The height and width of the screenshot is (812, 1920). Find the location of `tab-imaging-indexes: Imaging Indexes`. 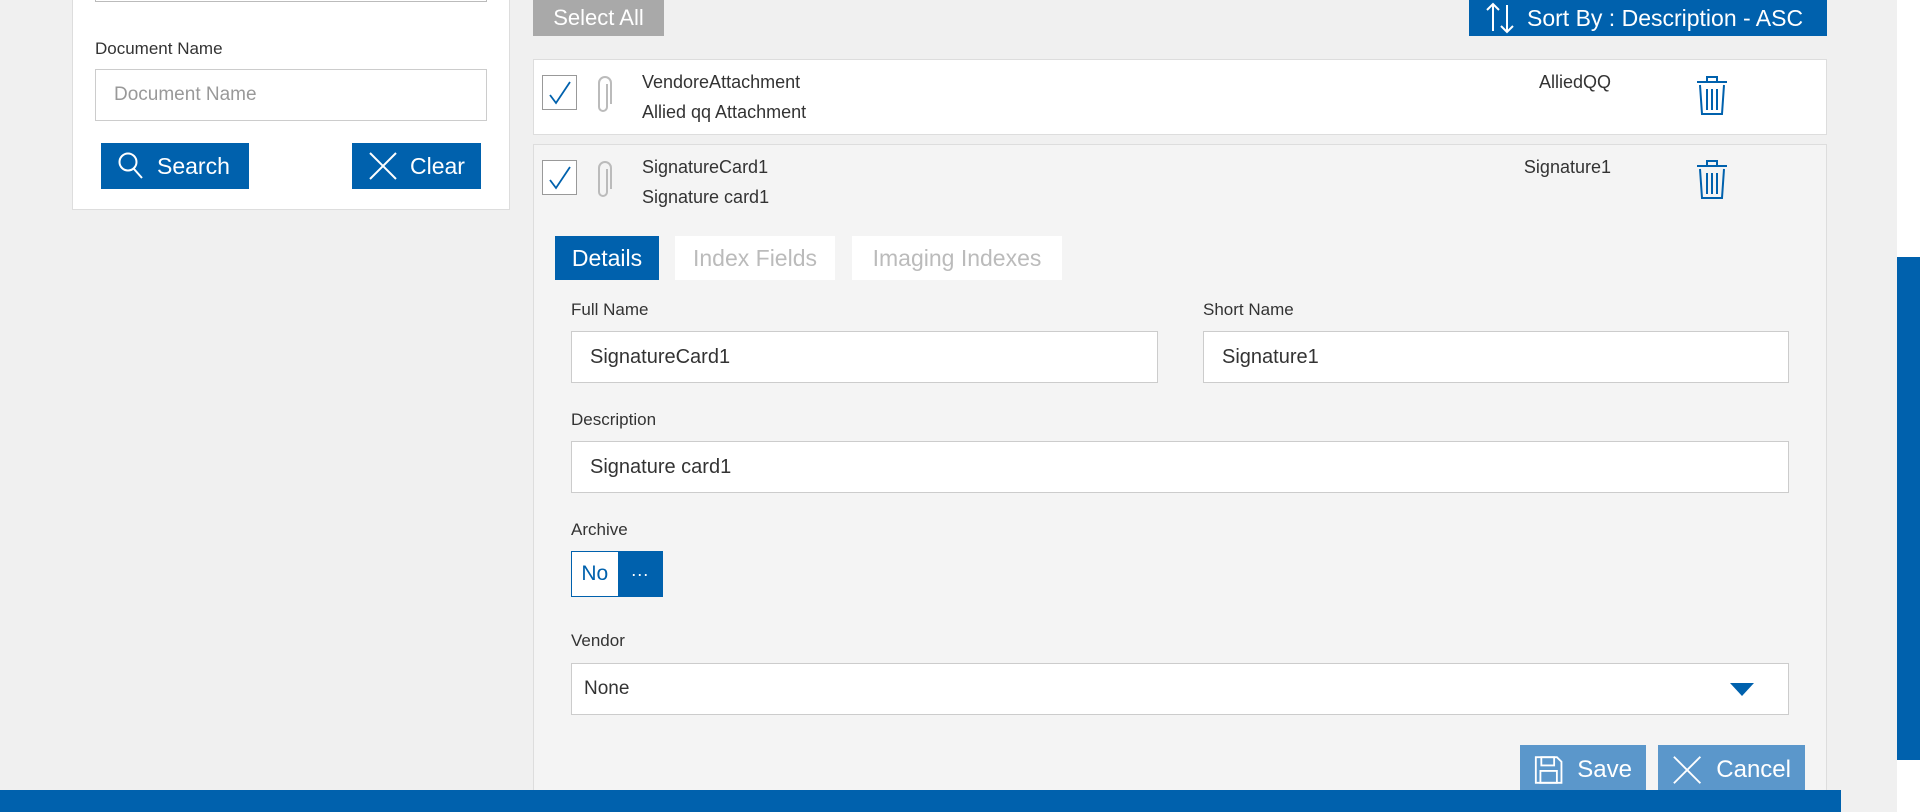

tab-imaging-indexes: Imaging Indexes is located at coordinates (957, 258).